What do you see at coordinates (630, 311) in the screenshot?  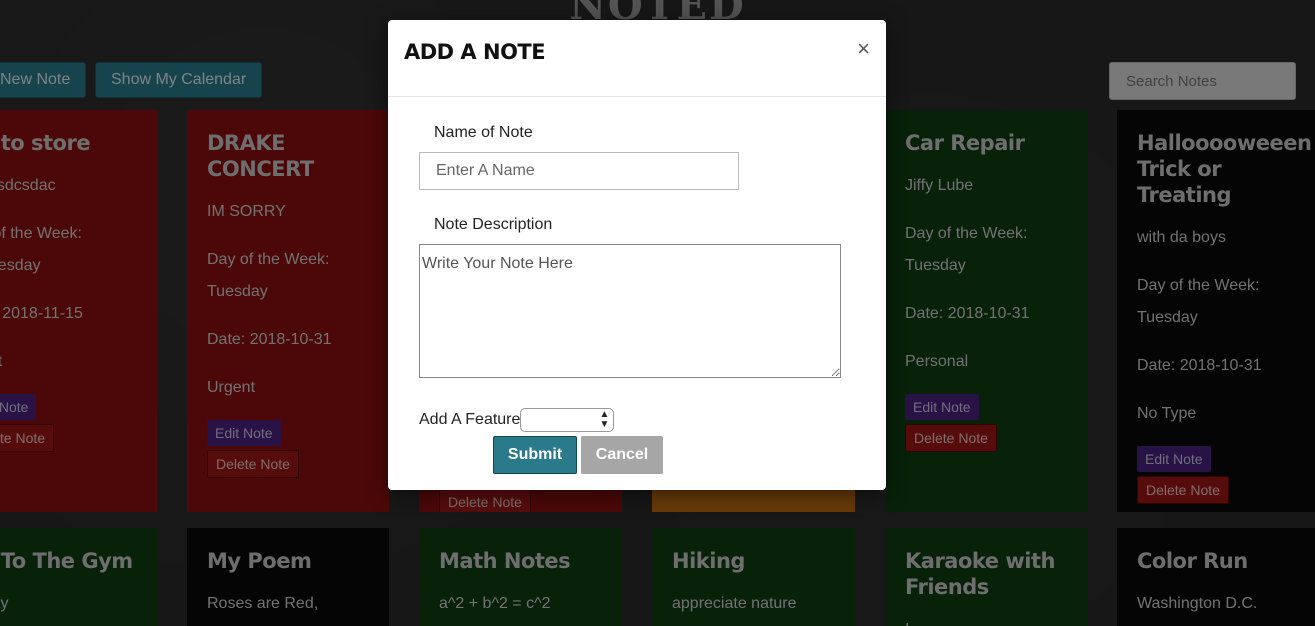 I see `note-description-textarea` at bounding box center [630, 311].